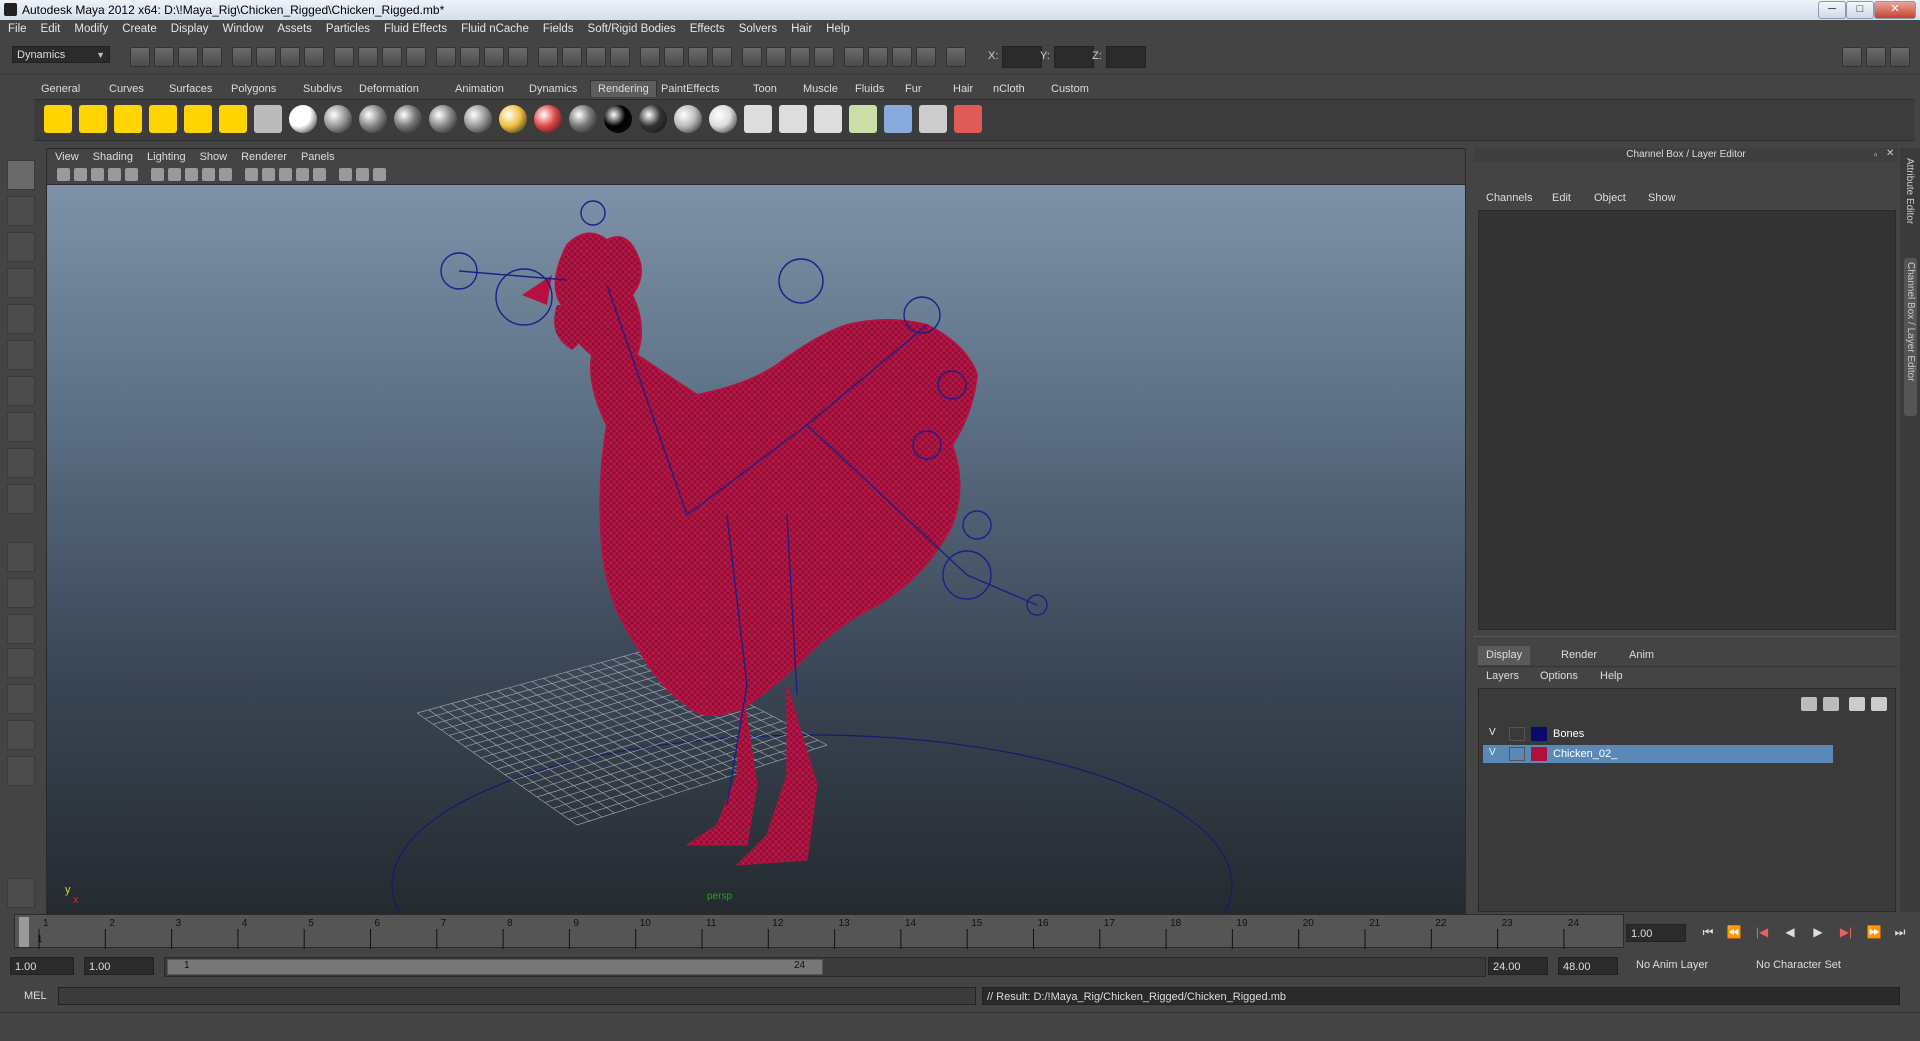 Image resolution: width=1920 pixels, height=1041 pixels. What do you see at coordinates (165, 156) in the screenshot?
I see `viewport-menu-lighting: Lighting` at bounding box center [165, 156].